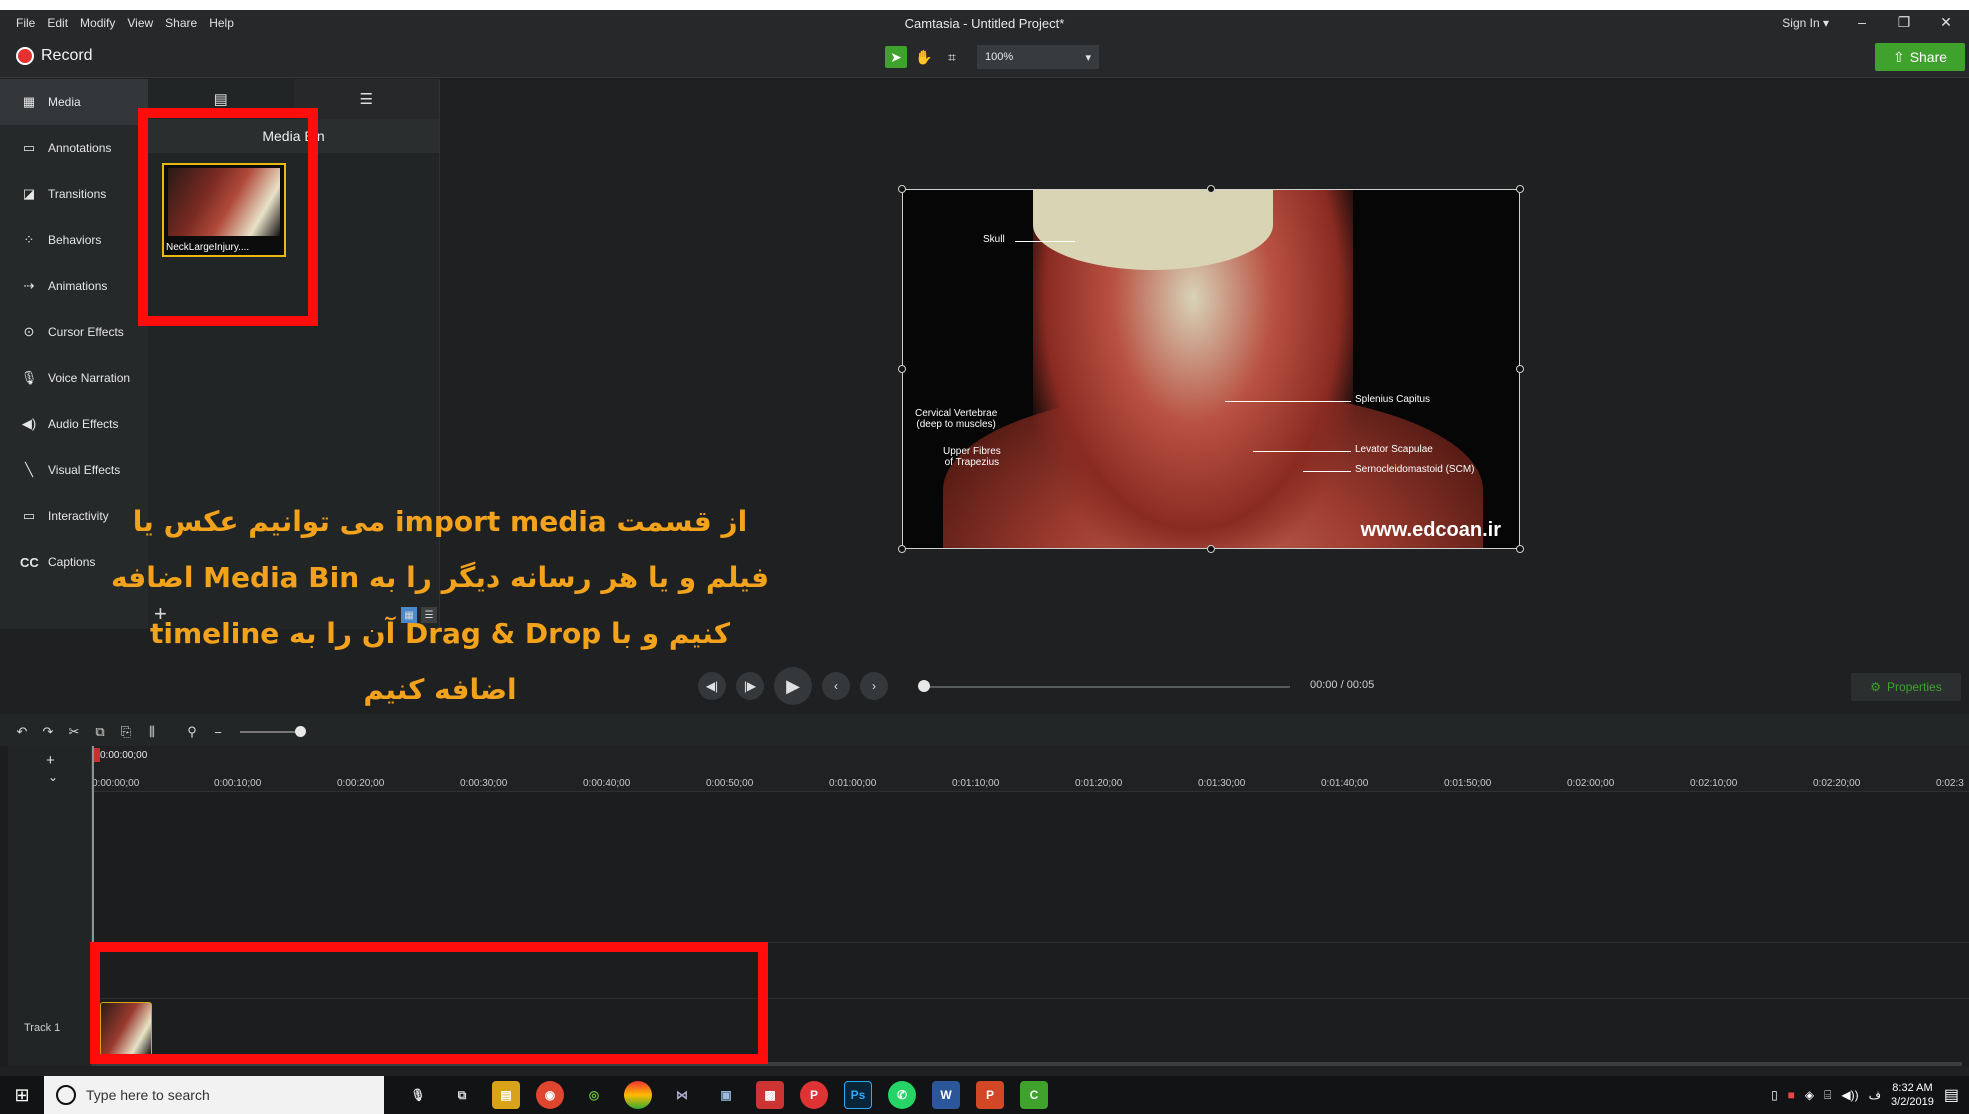 The image size is (1969, 1114). Describe the element at coordinates (594, 1095) in the screenshot. I see `android-studio-icon: ◎` at that location.